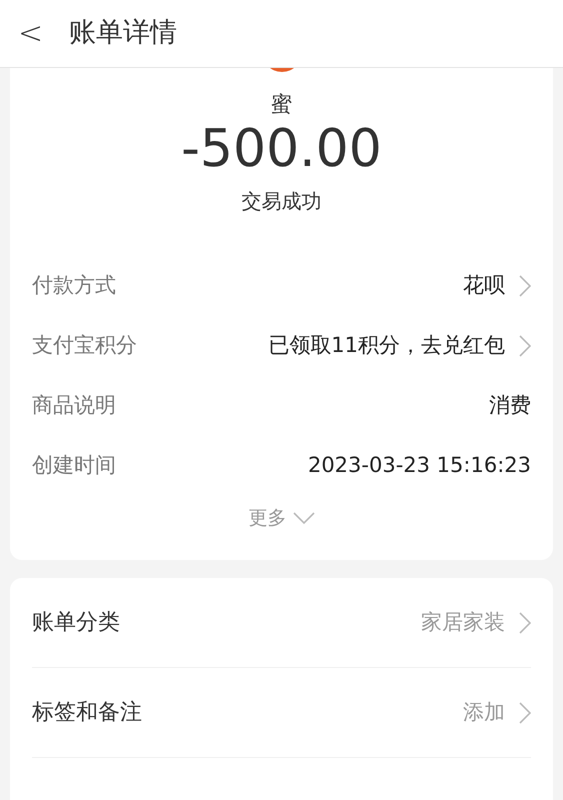 The width and height of the screenshot is (563, 800). What do you see at coordinates (76, 623) in the screenshot?
I see `setting-label: 账单分类` at bounding box center [76, 623].